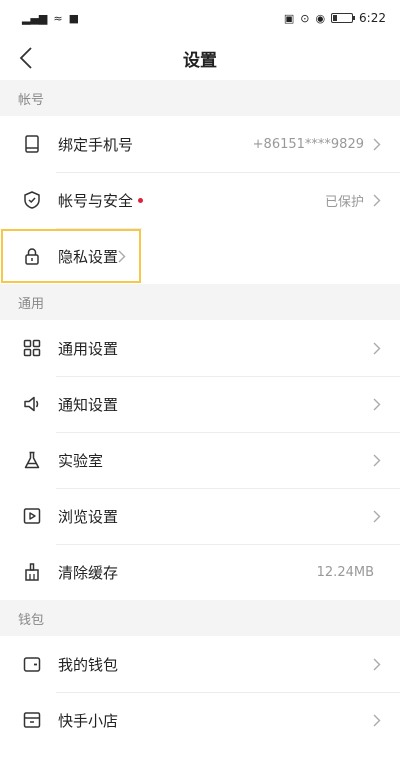 This screenshot has height=764, width=400. Describe the element at coordinates (200, 98) in the screenshot. I see `section-header: 帐号` at that location.